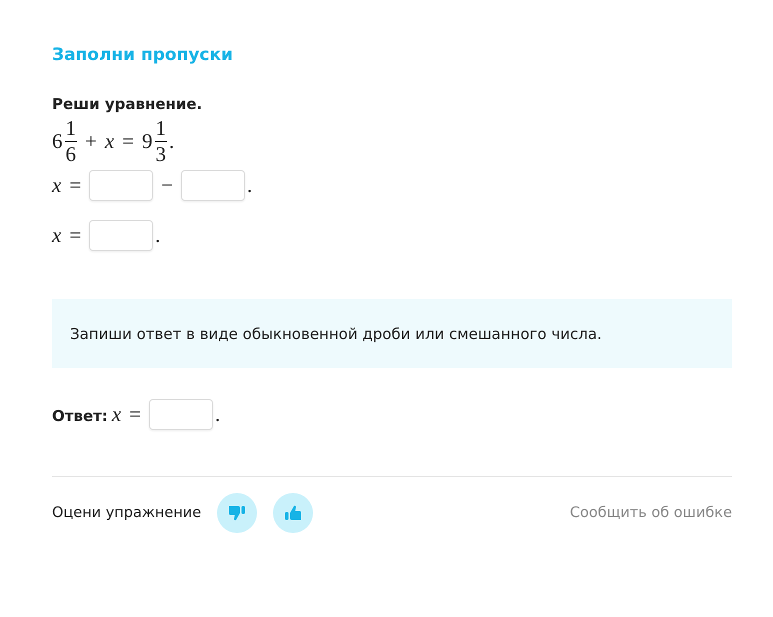  Describe the element at coordinates (147, 141) in the screenshot. I see `whole-number: 9` at that location.